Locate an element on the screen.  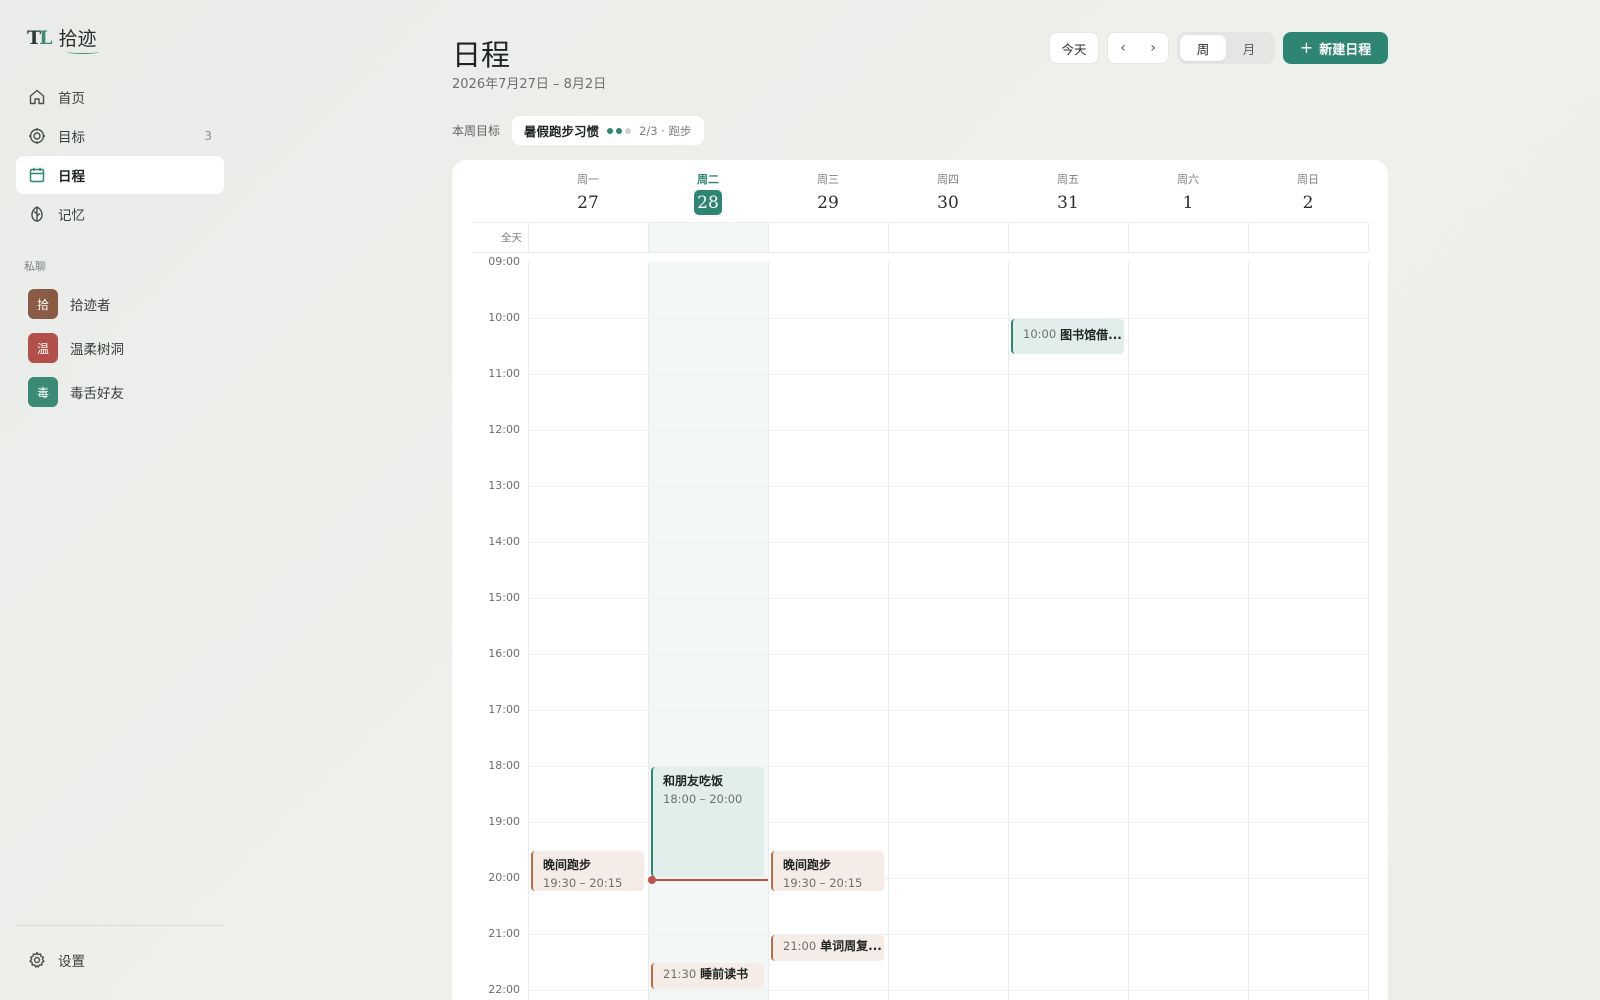
goal-chip: 暑假跑步习惯 2/3 · 跑步 is located at coordinates (608, 130).